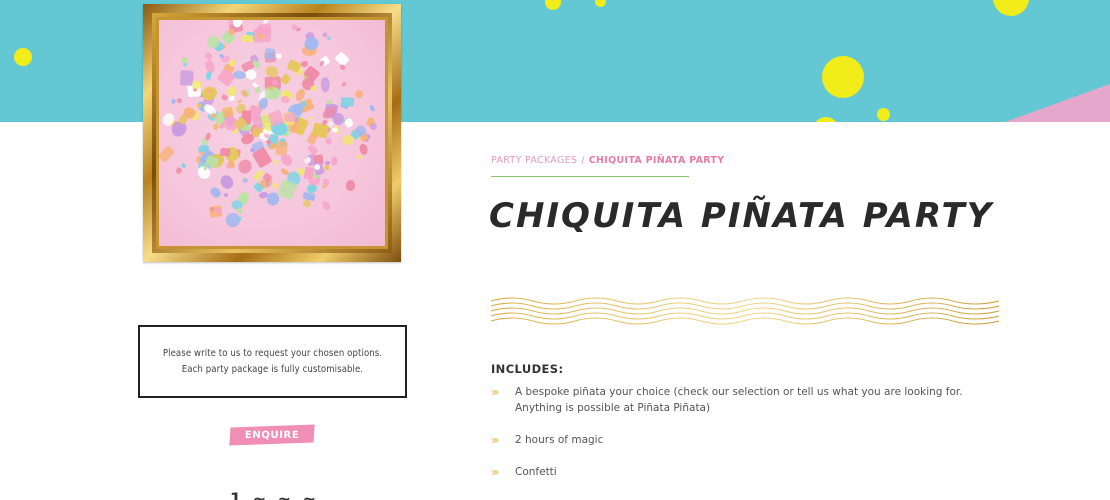 This screenshot has width=1110, height=500. I want to click on breadcrumb: PARTY PACKAGES / CHIQUITA PIÑATA PARTY, so click(607, 160).